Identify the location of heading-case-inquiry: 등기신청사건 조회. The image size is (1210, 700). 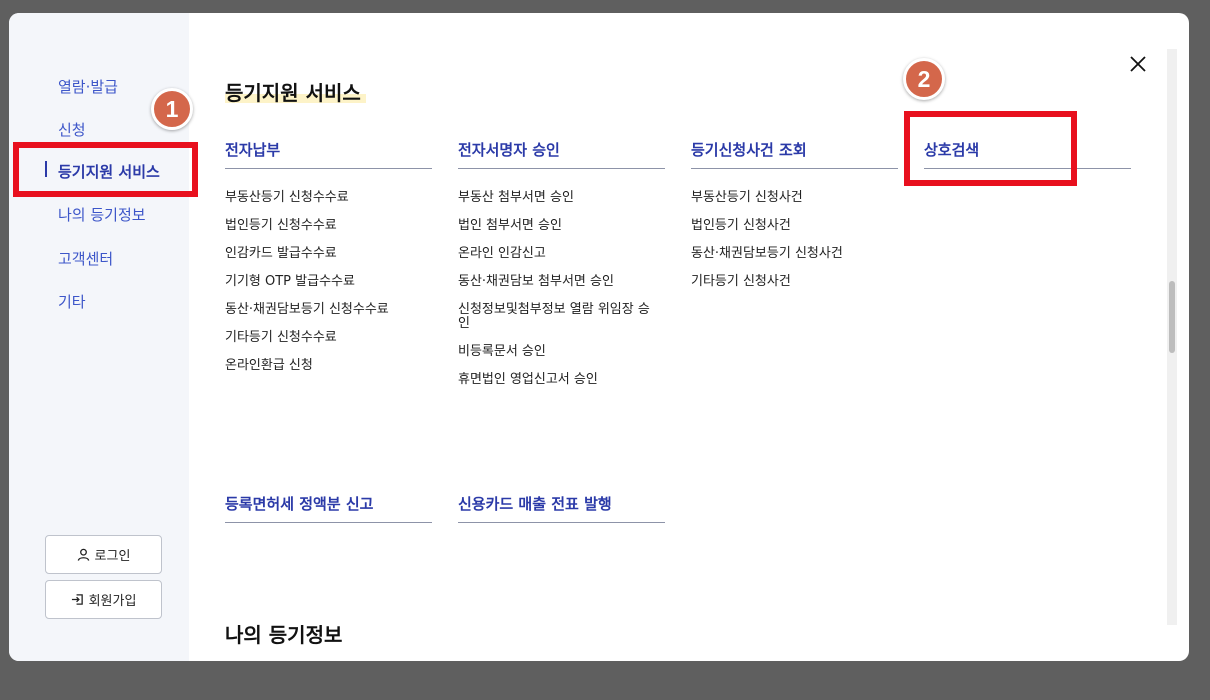
(794, 154).